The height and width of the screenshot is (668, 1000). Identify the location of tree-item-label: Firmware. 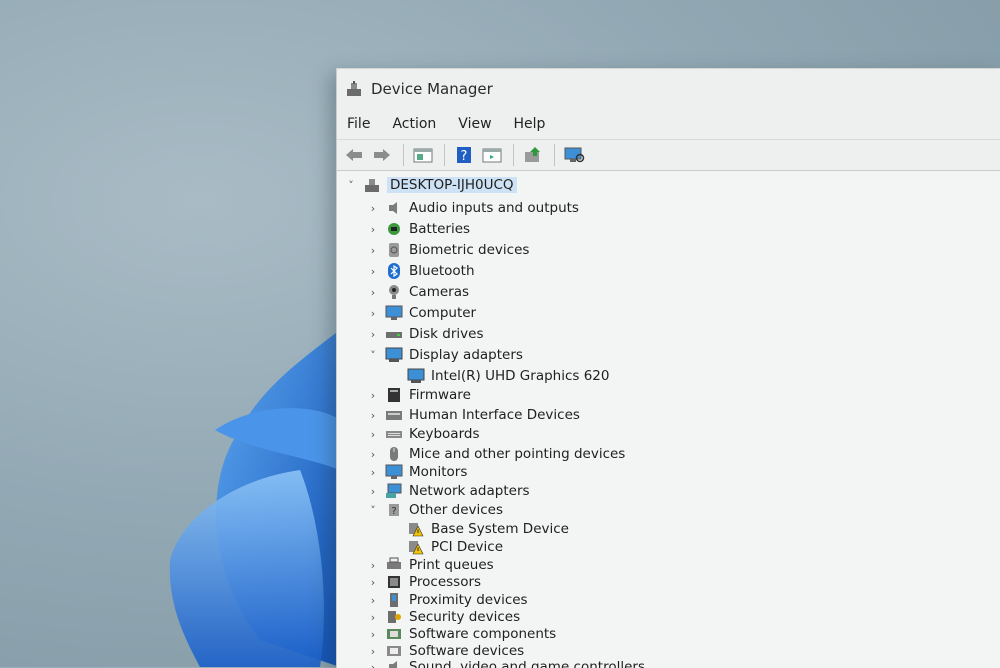
(440, 395).